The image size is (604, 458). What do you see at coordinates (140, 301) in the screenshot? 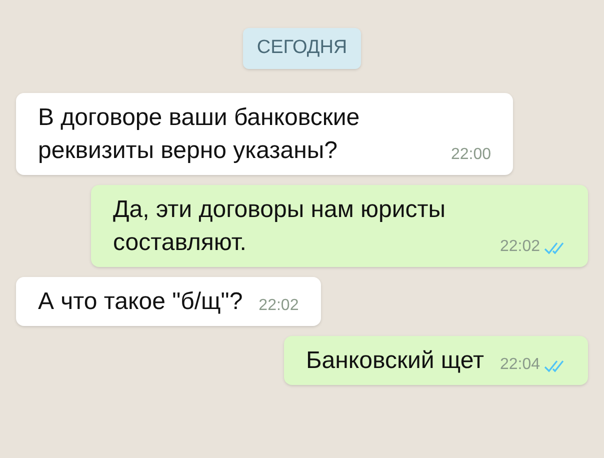
I see `message-text: А что такое "б/щ"?` at bounding box center [140, 301].